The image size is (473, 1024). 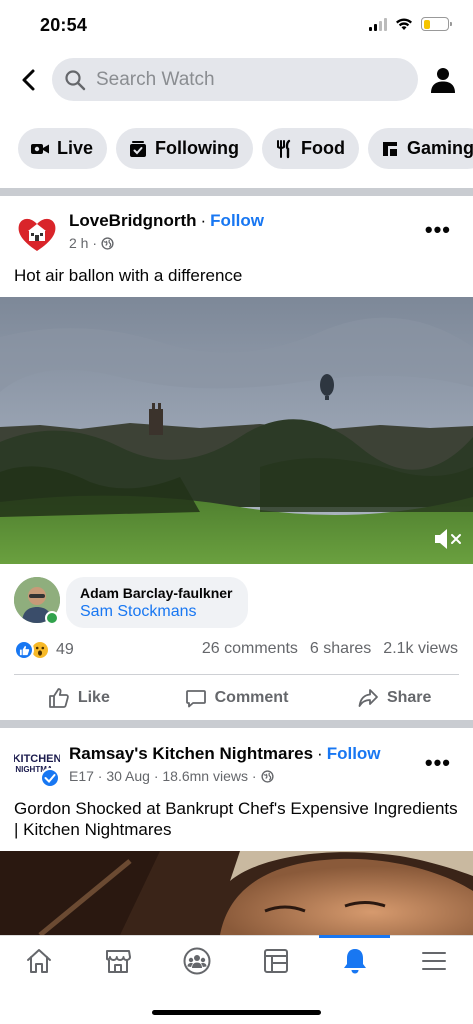 I want to click on marketplace-icon, so click(x=118, y=961).